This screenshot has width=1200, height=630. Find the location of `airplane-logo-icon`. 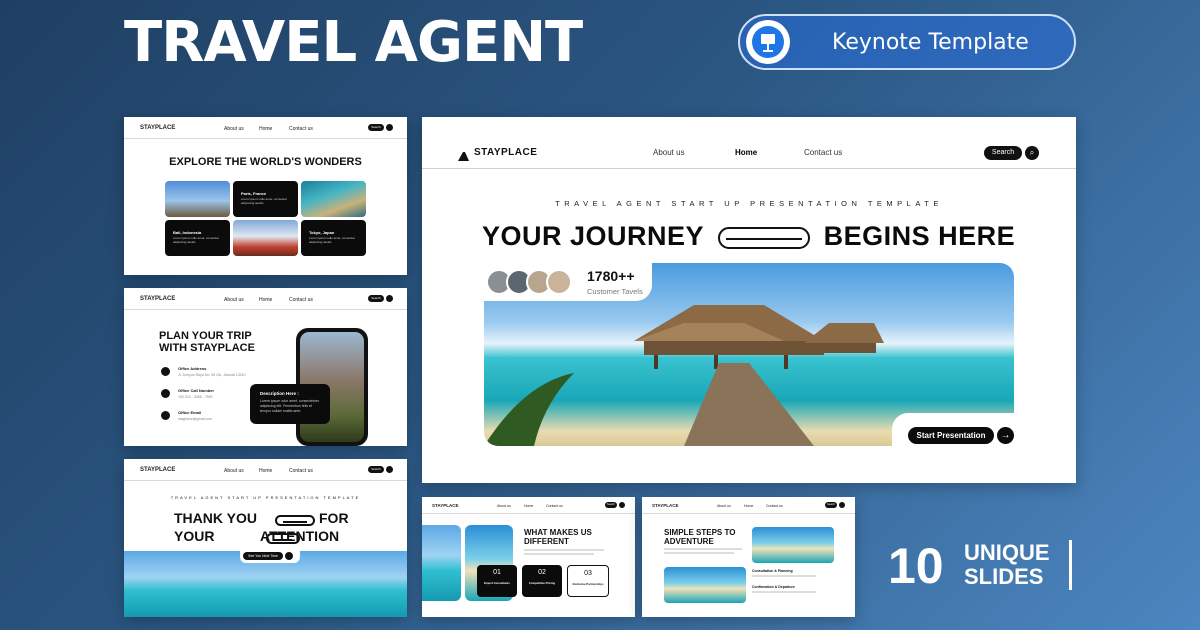

airplane-logo-icon is located at coordinates (463, 154).